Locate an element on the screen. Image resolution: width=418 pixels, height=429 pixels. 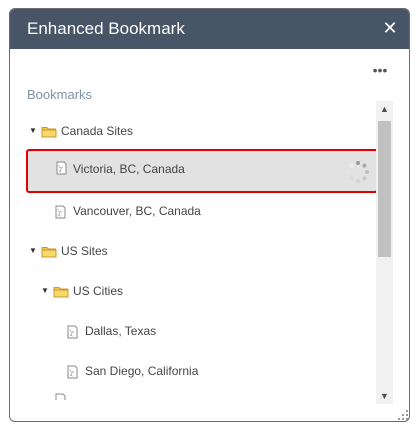
tree-scrollbar: ▲ ▼ is located at coordinates (384, 252).